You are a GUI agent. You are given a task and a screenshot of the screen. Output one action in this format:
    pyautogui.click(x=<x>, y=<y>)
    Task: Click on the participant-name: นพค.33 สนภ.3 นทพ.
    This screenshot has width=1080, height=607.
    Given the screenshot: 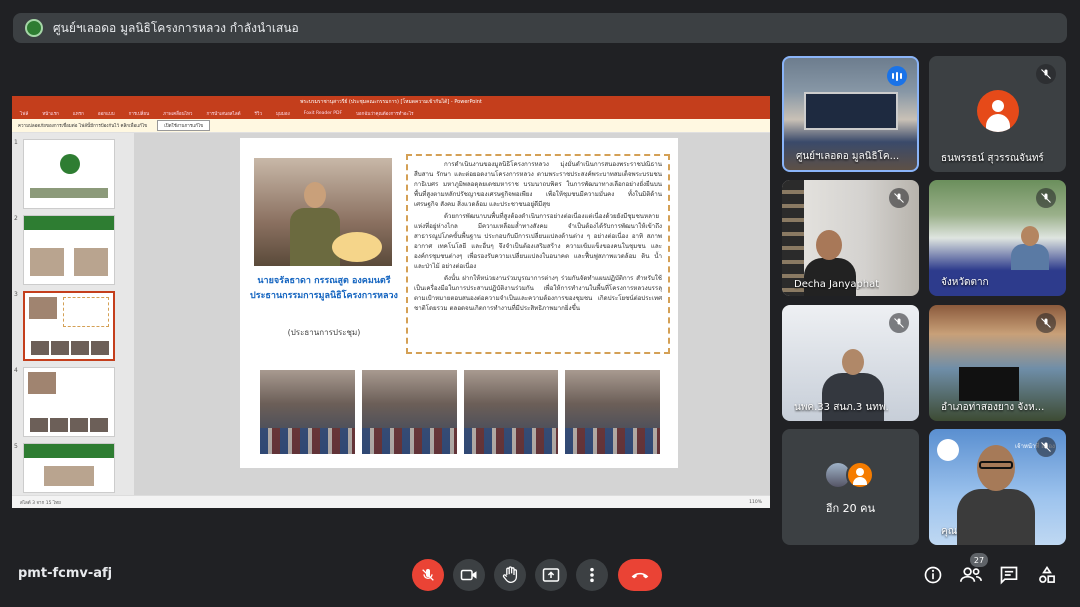 What is the action you would take?
    pyautogui.click(x=841, y=407)
    